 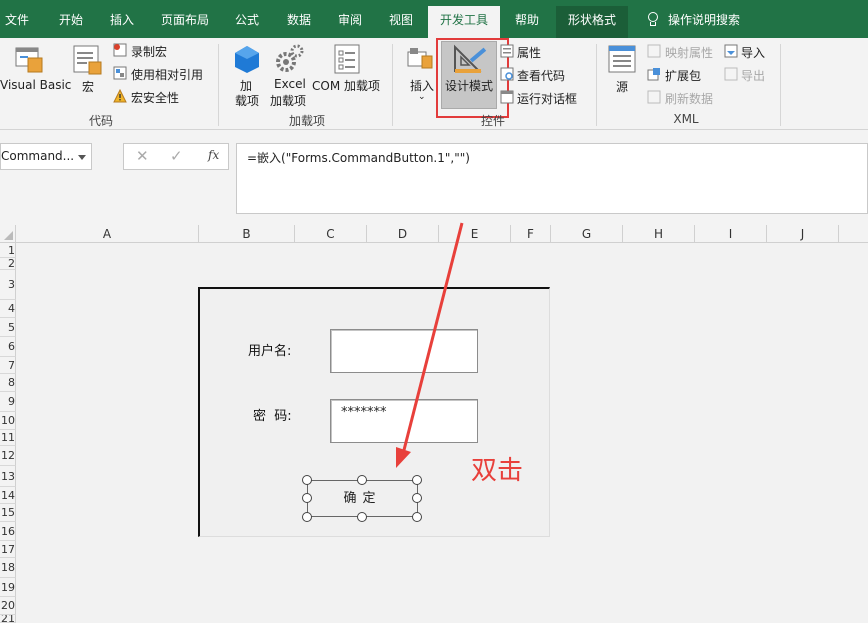 What do you see at coordinates (430, 345) in the screenshot?
I see `annotation-arrow` at bounding box center [430, 345].